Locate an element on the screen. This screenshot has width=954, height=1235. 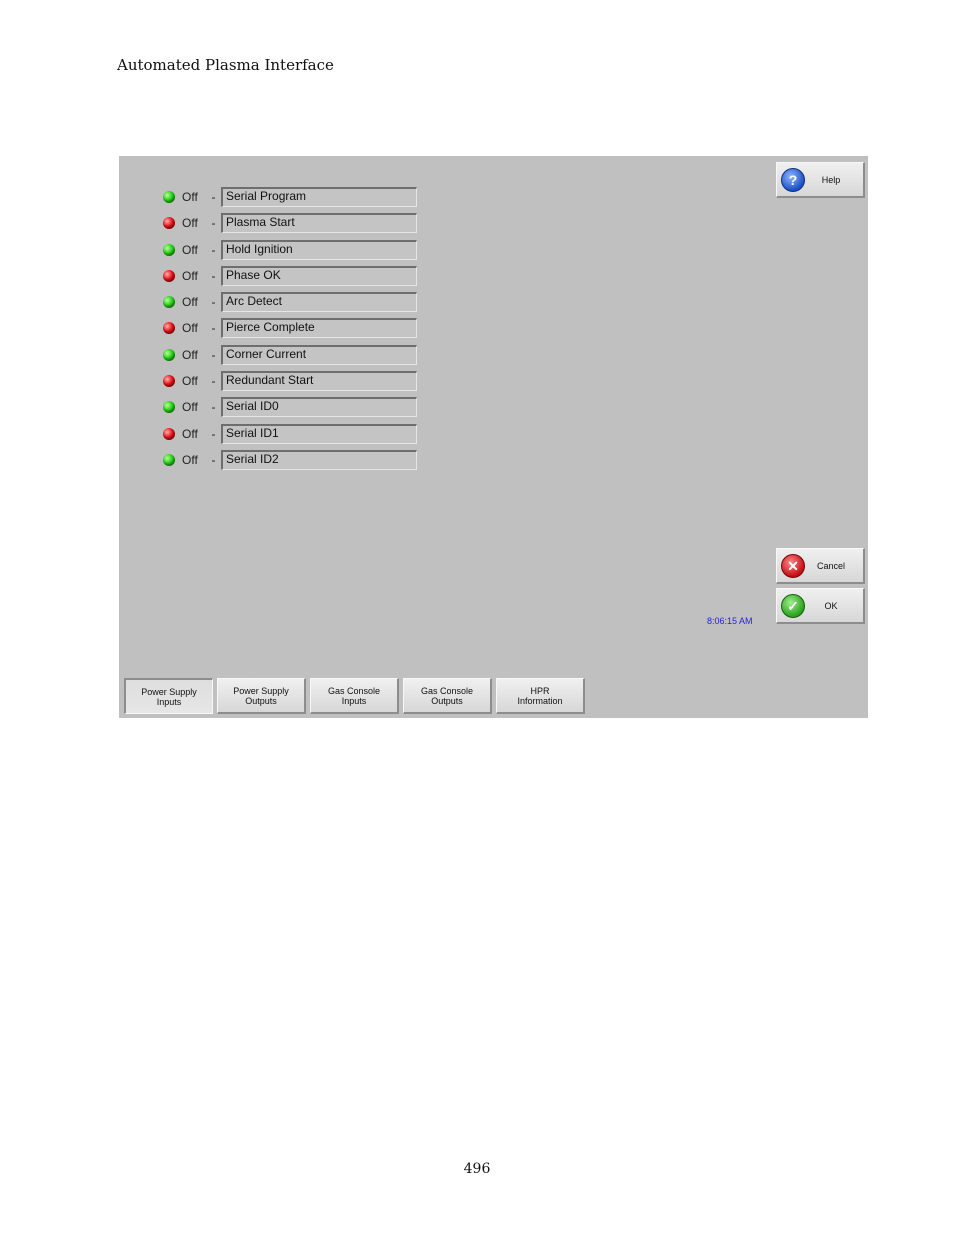
io-row: Off - Corner Current is located at coordinates (290, 355).